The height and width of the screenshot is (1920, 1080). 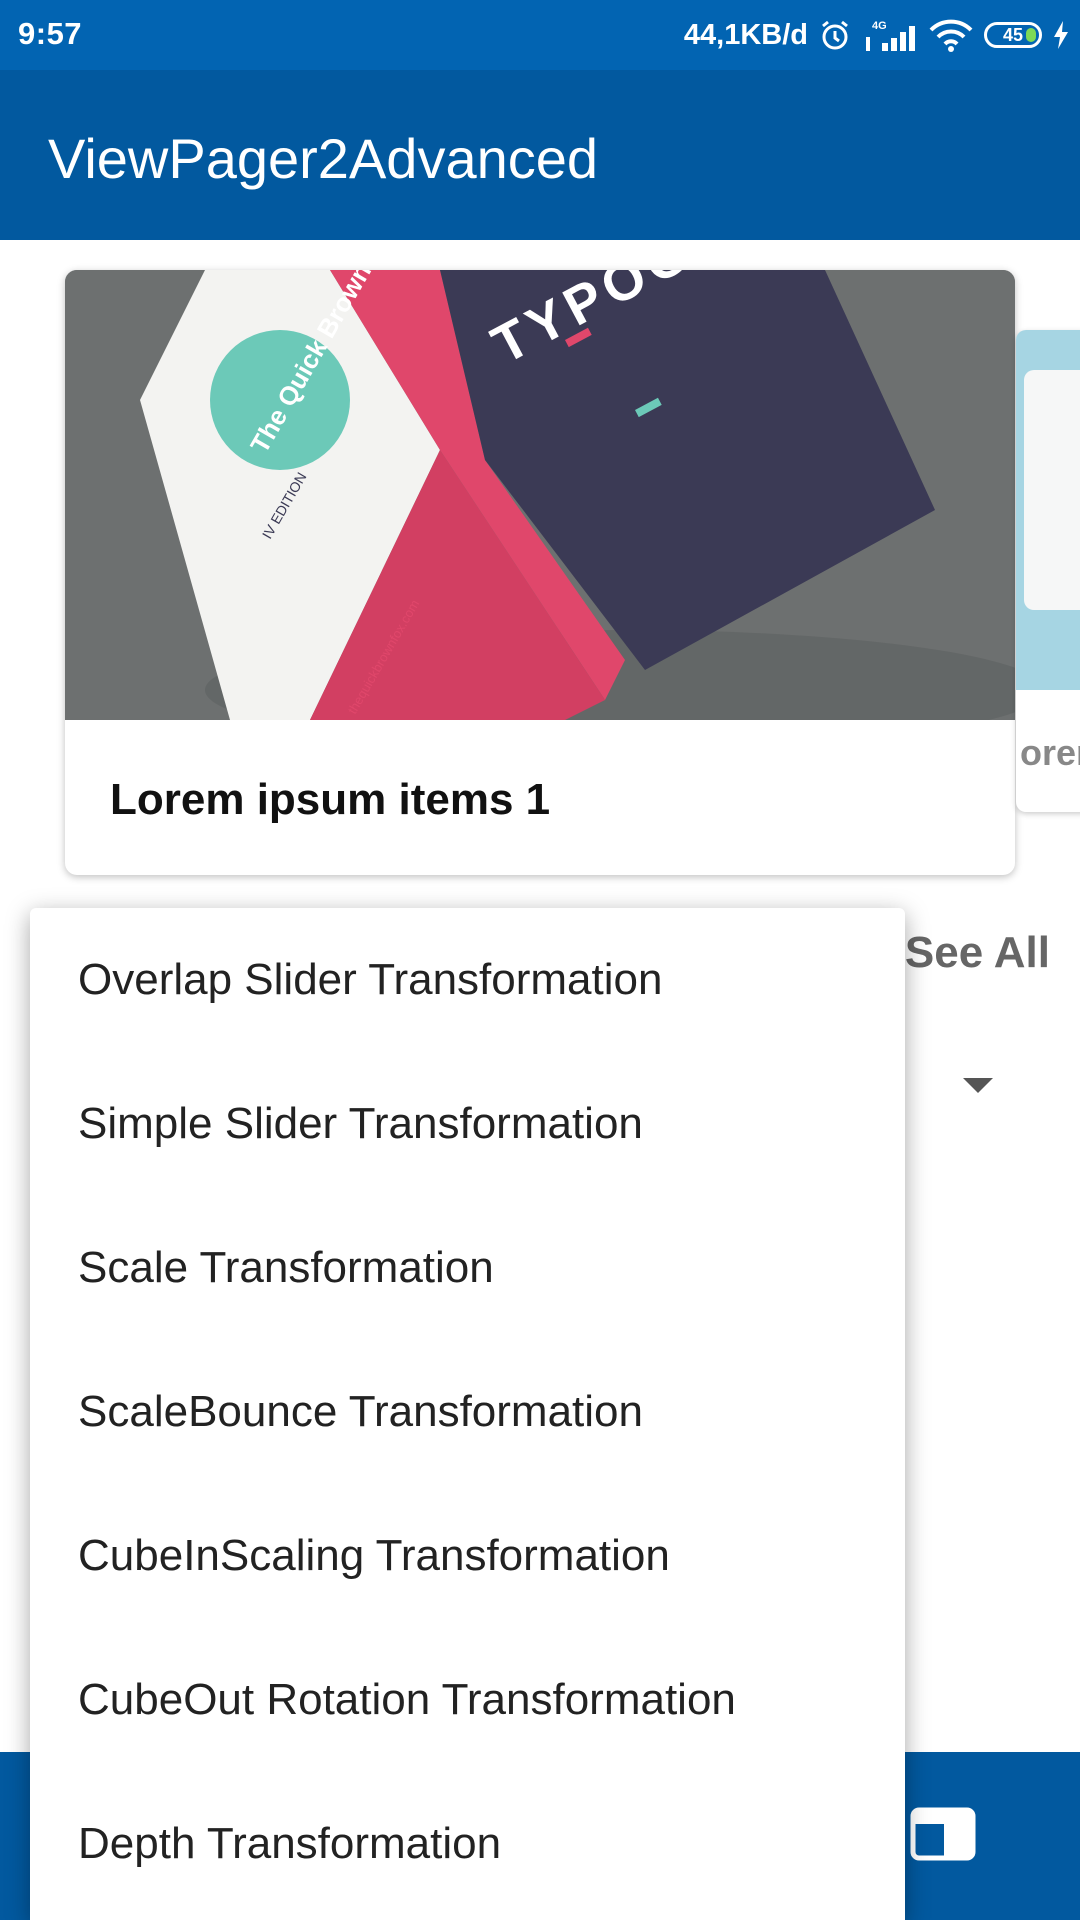 I want to click on battery-level: 45, so click(x=1013, y=34).